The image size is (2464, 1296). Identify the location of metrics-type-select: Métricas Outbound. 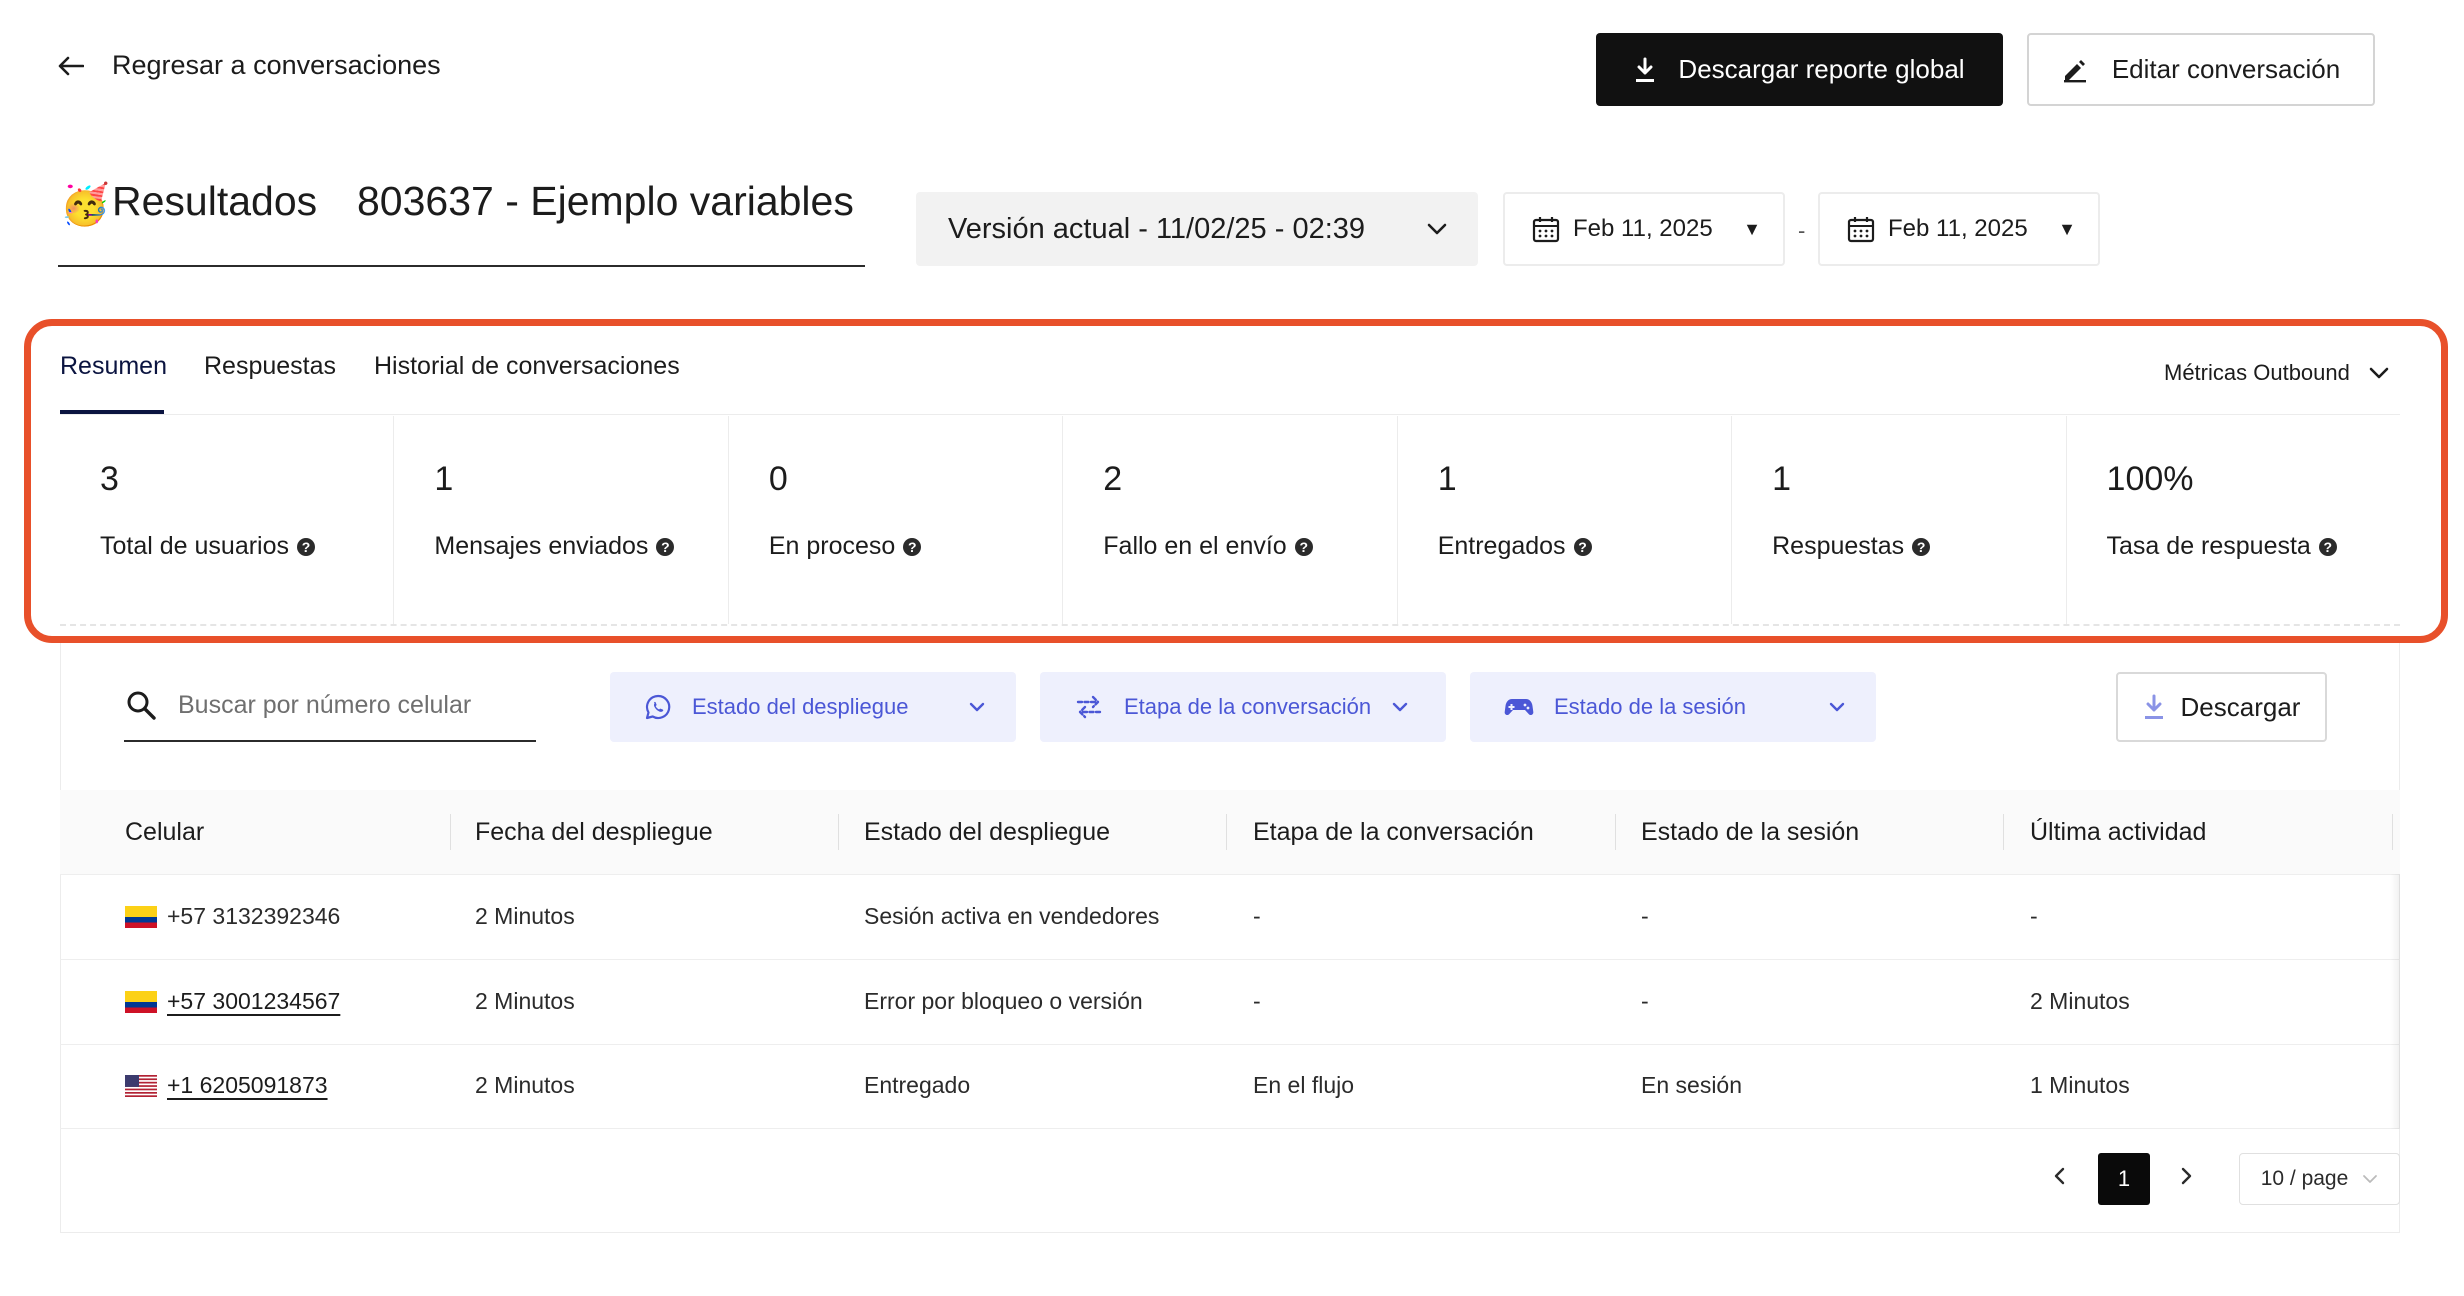
(2277, 373).